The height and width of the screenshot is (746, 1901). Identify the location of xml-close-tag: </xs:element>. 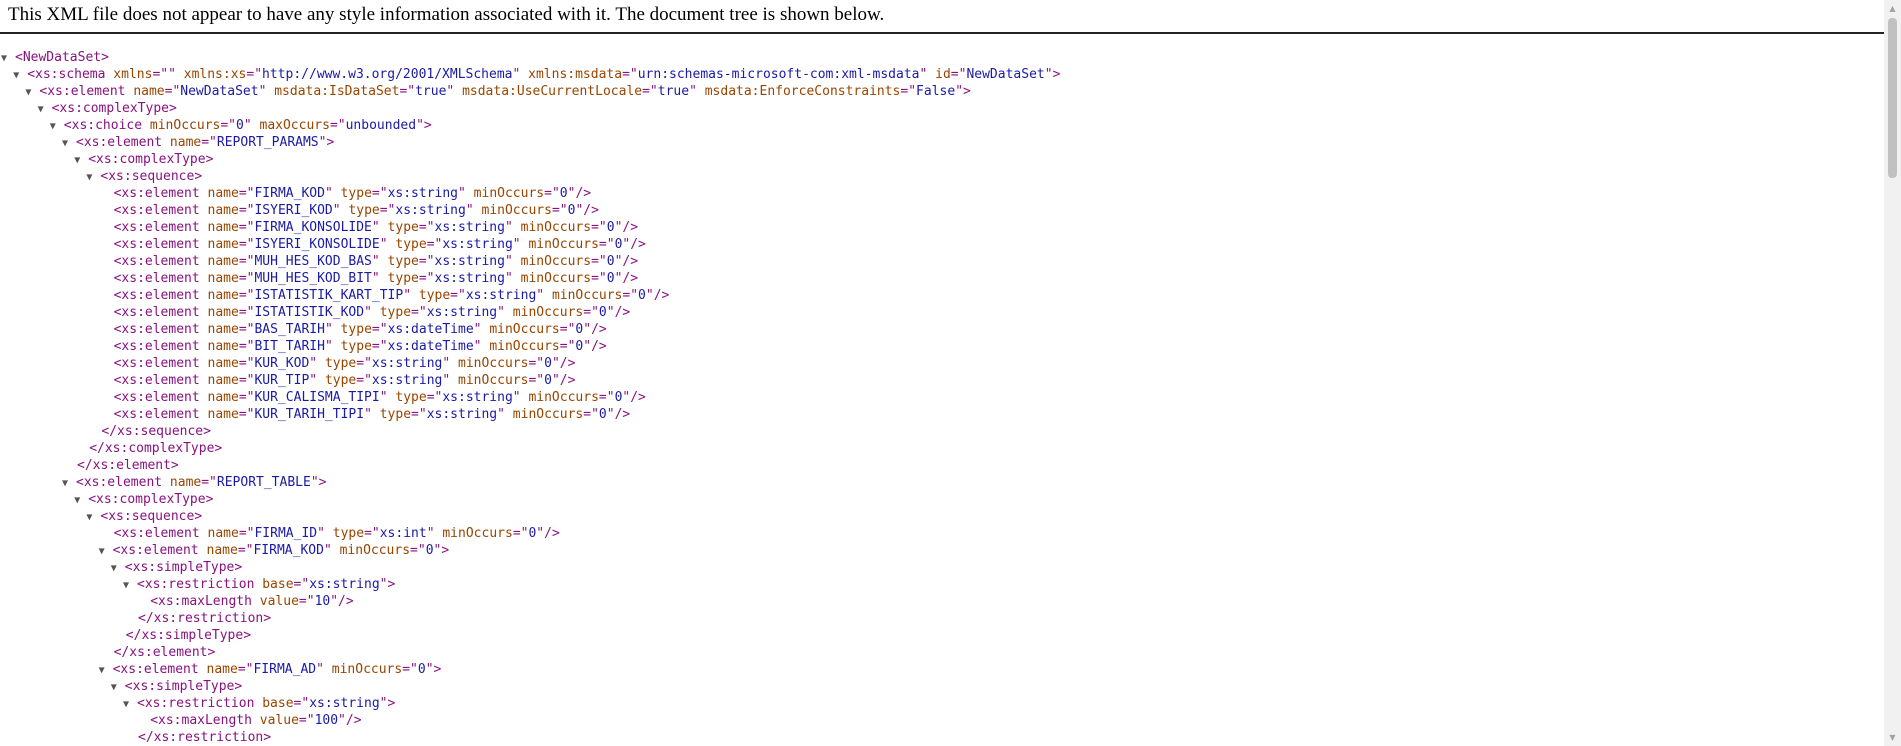
(128, 465).